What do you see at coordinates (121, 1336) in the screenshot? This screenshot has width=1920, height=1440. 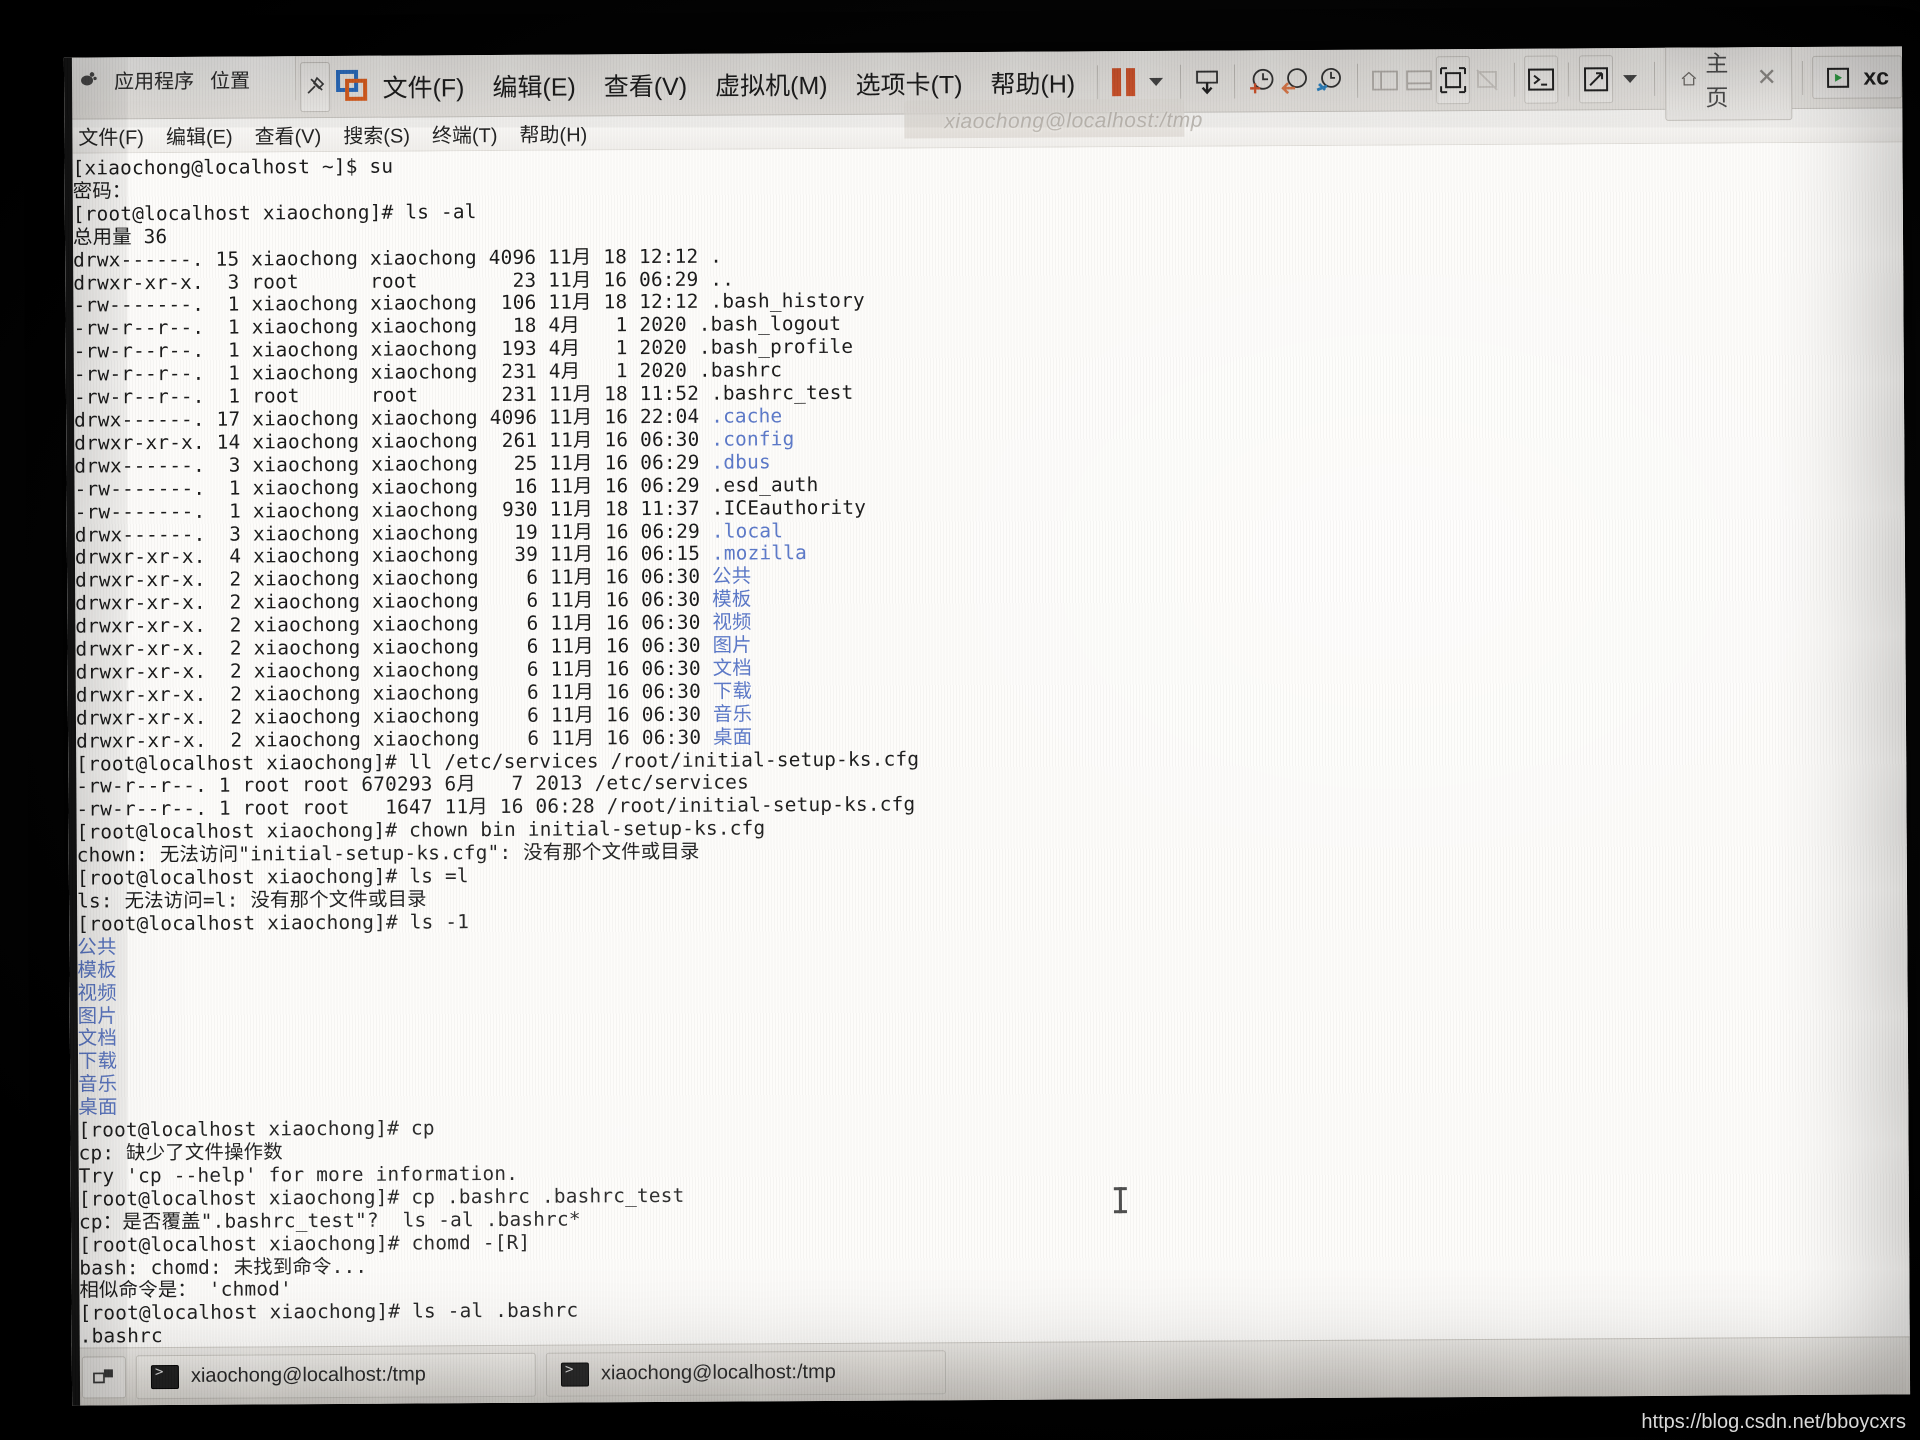 I see `terminal-line-text: .bashrc` at bounding box center [121, 1336].